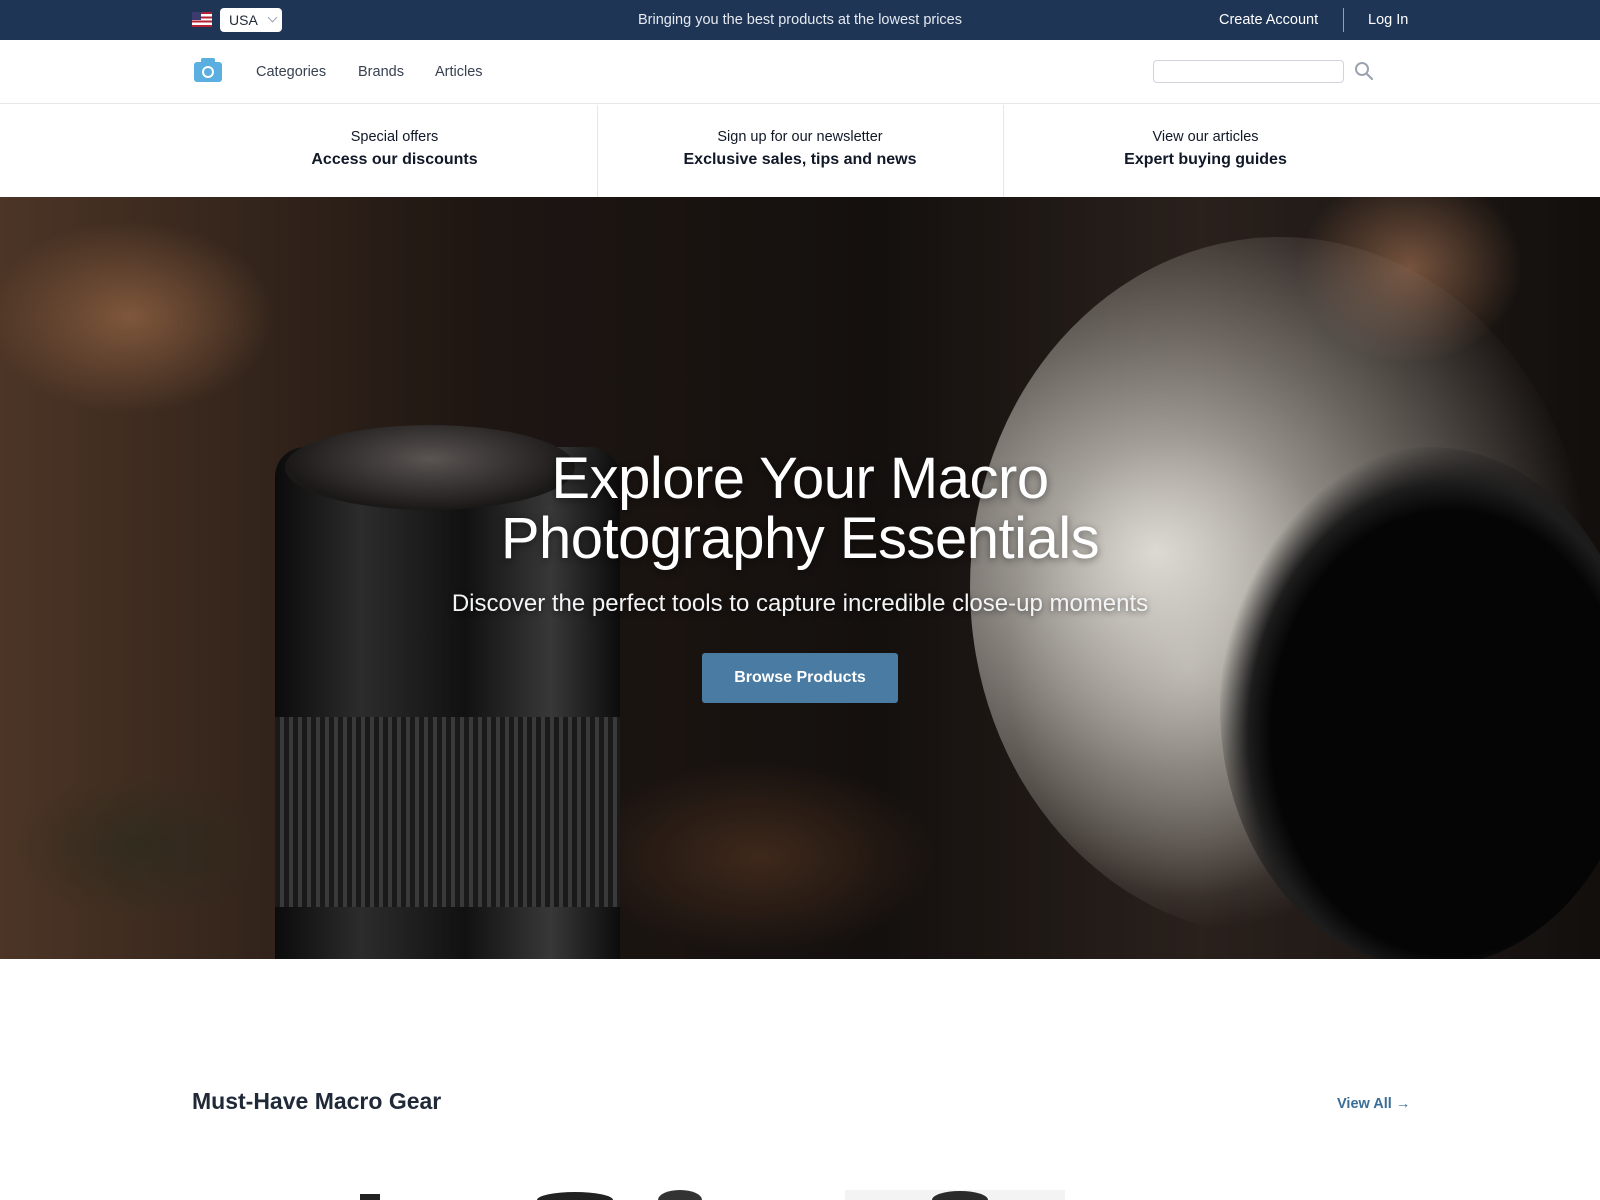 Image resolution: width=1600 pixels, height=1200 pixels. What do you see at coordinates (800, 159) in the screenshot?
I see `promo-big-text: Exclusive sales, tips and news` at bounding box center [800, 159].